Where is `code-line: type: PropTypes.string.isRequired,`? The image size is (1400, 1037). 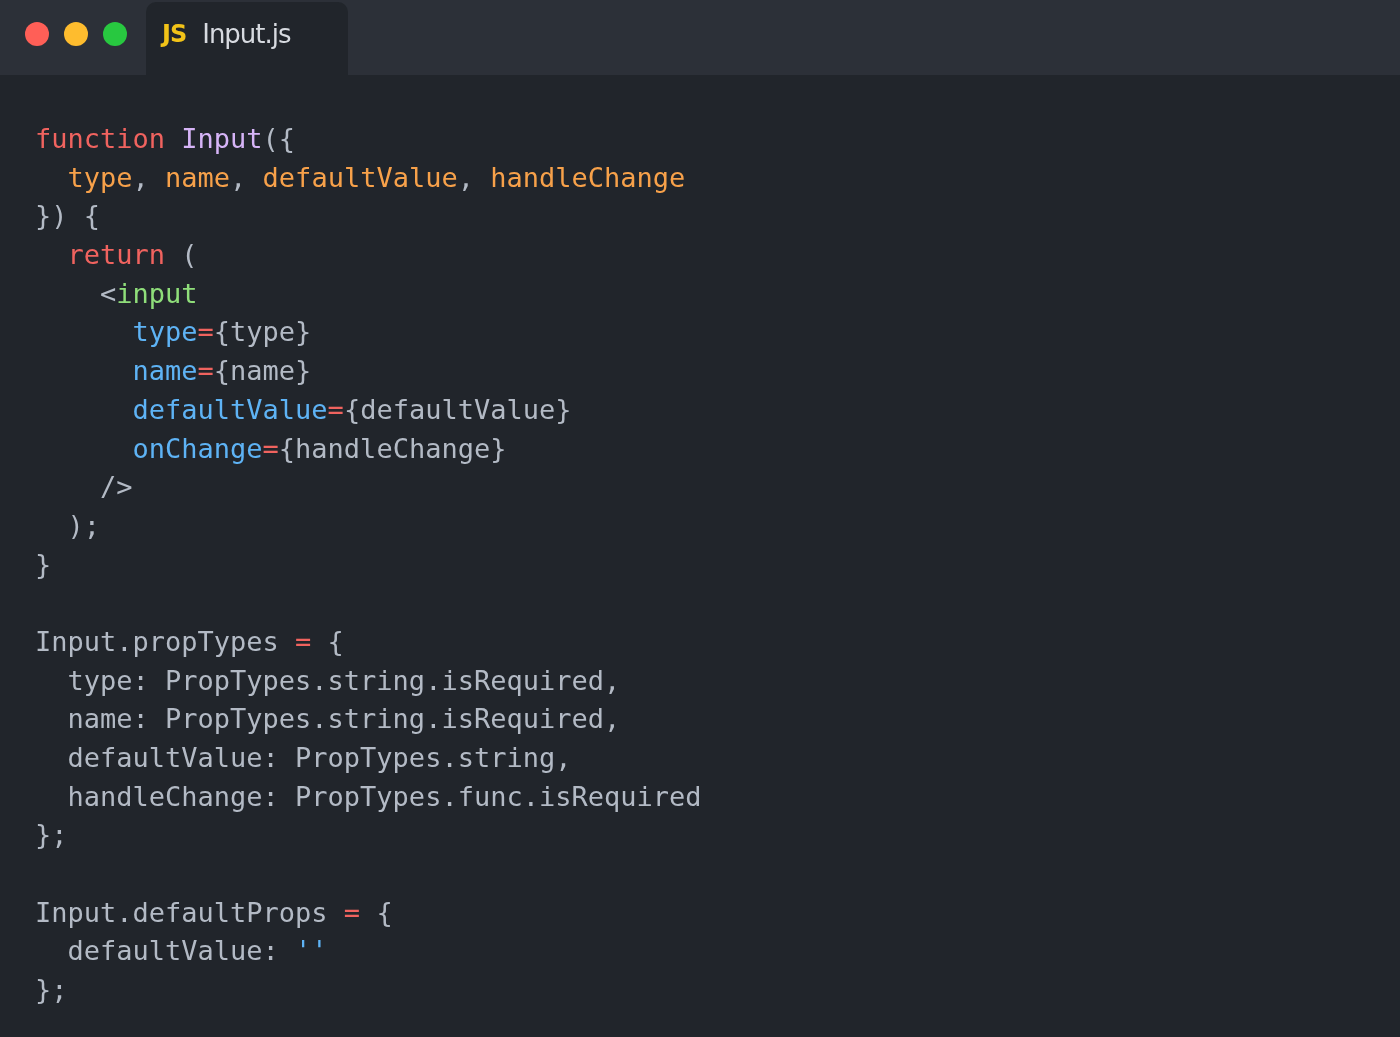
code-line: type: PropTypes.string.isRequired, is located at coordinates (343, 680).